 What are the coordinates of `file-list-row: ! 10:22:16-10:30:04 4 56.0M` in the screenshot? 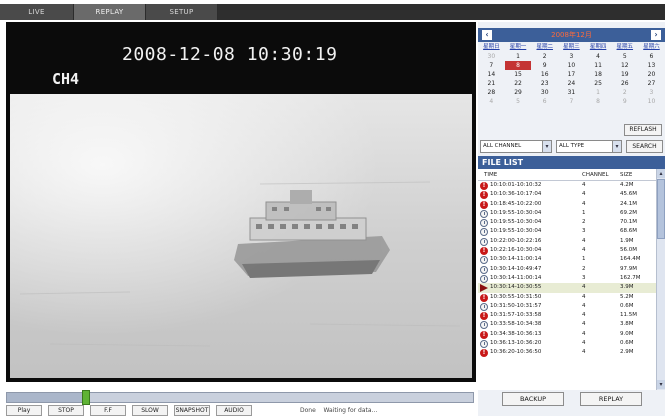 It's located at (567, 251).